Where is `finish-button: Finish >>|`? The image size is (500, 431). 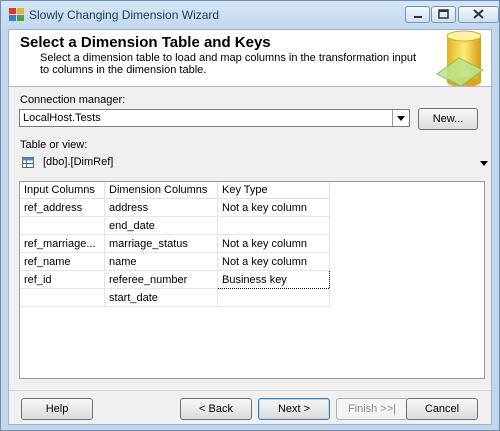
finish-button: Finish >>| is located at coordinates (372, 409).